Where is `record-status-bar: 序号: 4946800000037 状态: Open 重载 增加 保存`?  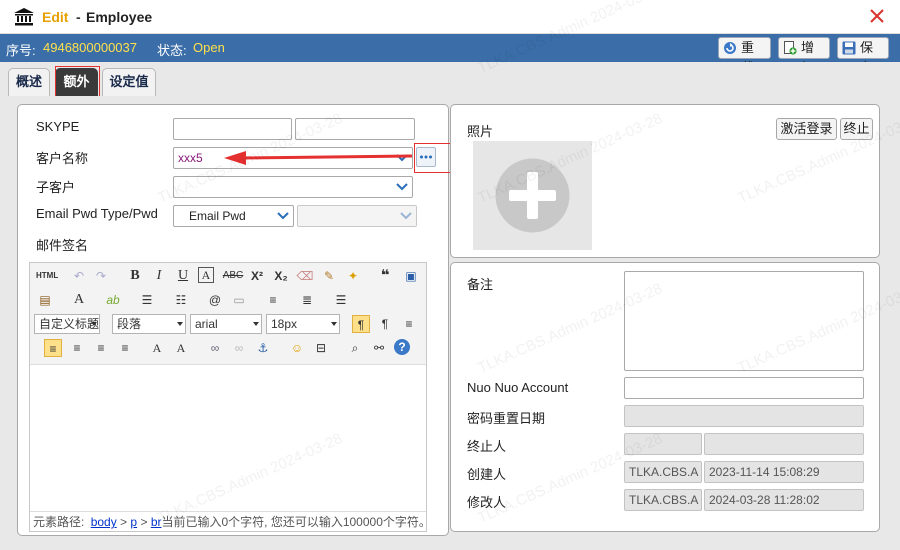
record-status-bar: 序号: 4946800000037 状态: Open 重载 增加 保存 is located at coordinates (450, 54).